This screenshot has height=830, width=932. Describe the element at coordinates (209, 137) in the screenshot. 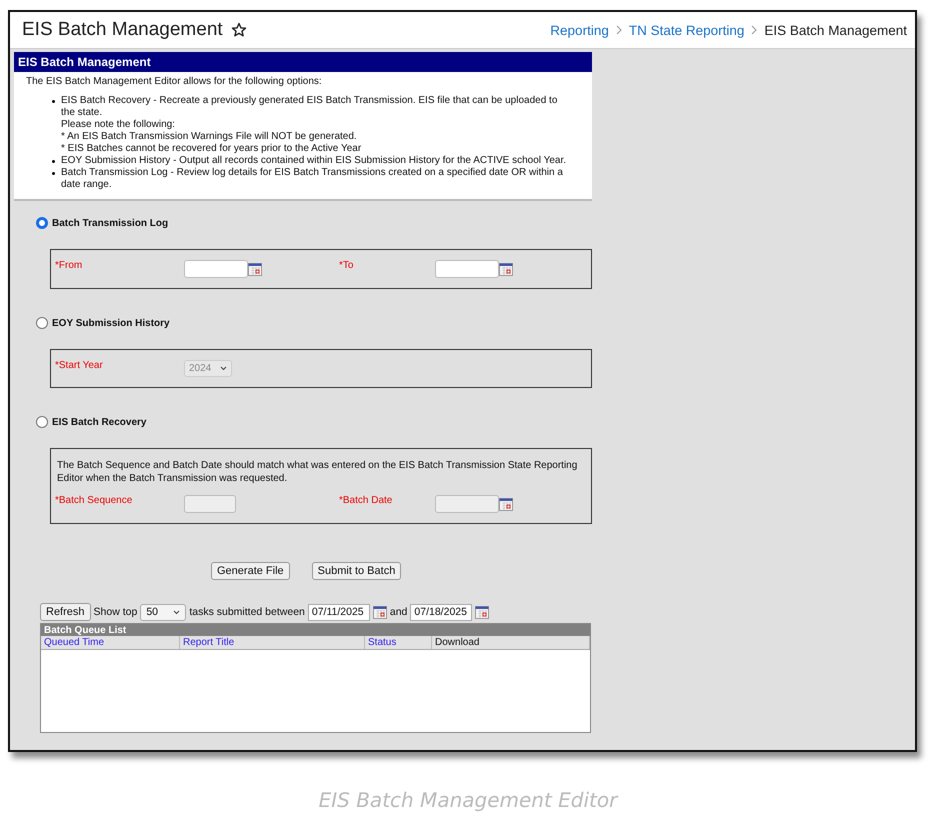

I see `description-text: * An EIS Batch Transmission Warnings File will NOT be generated.` at that location.